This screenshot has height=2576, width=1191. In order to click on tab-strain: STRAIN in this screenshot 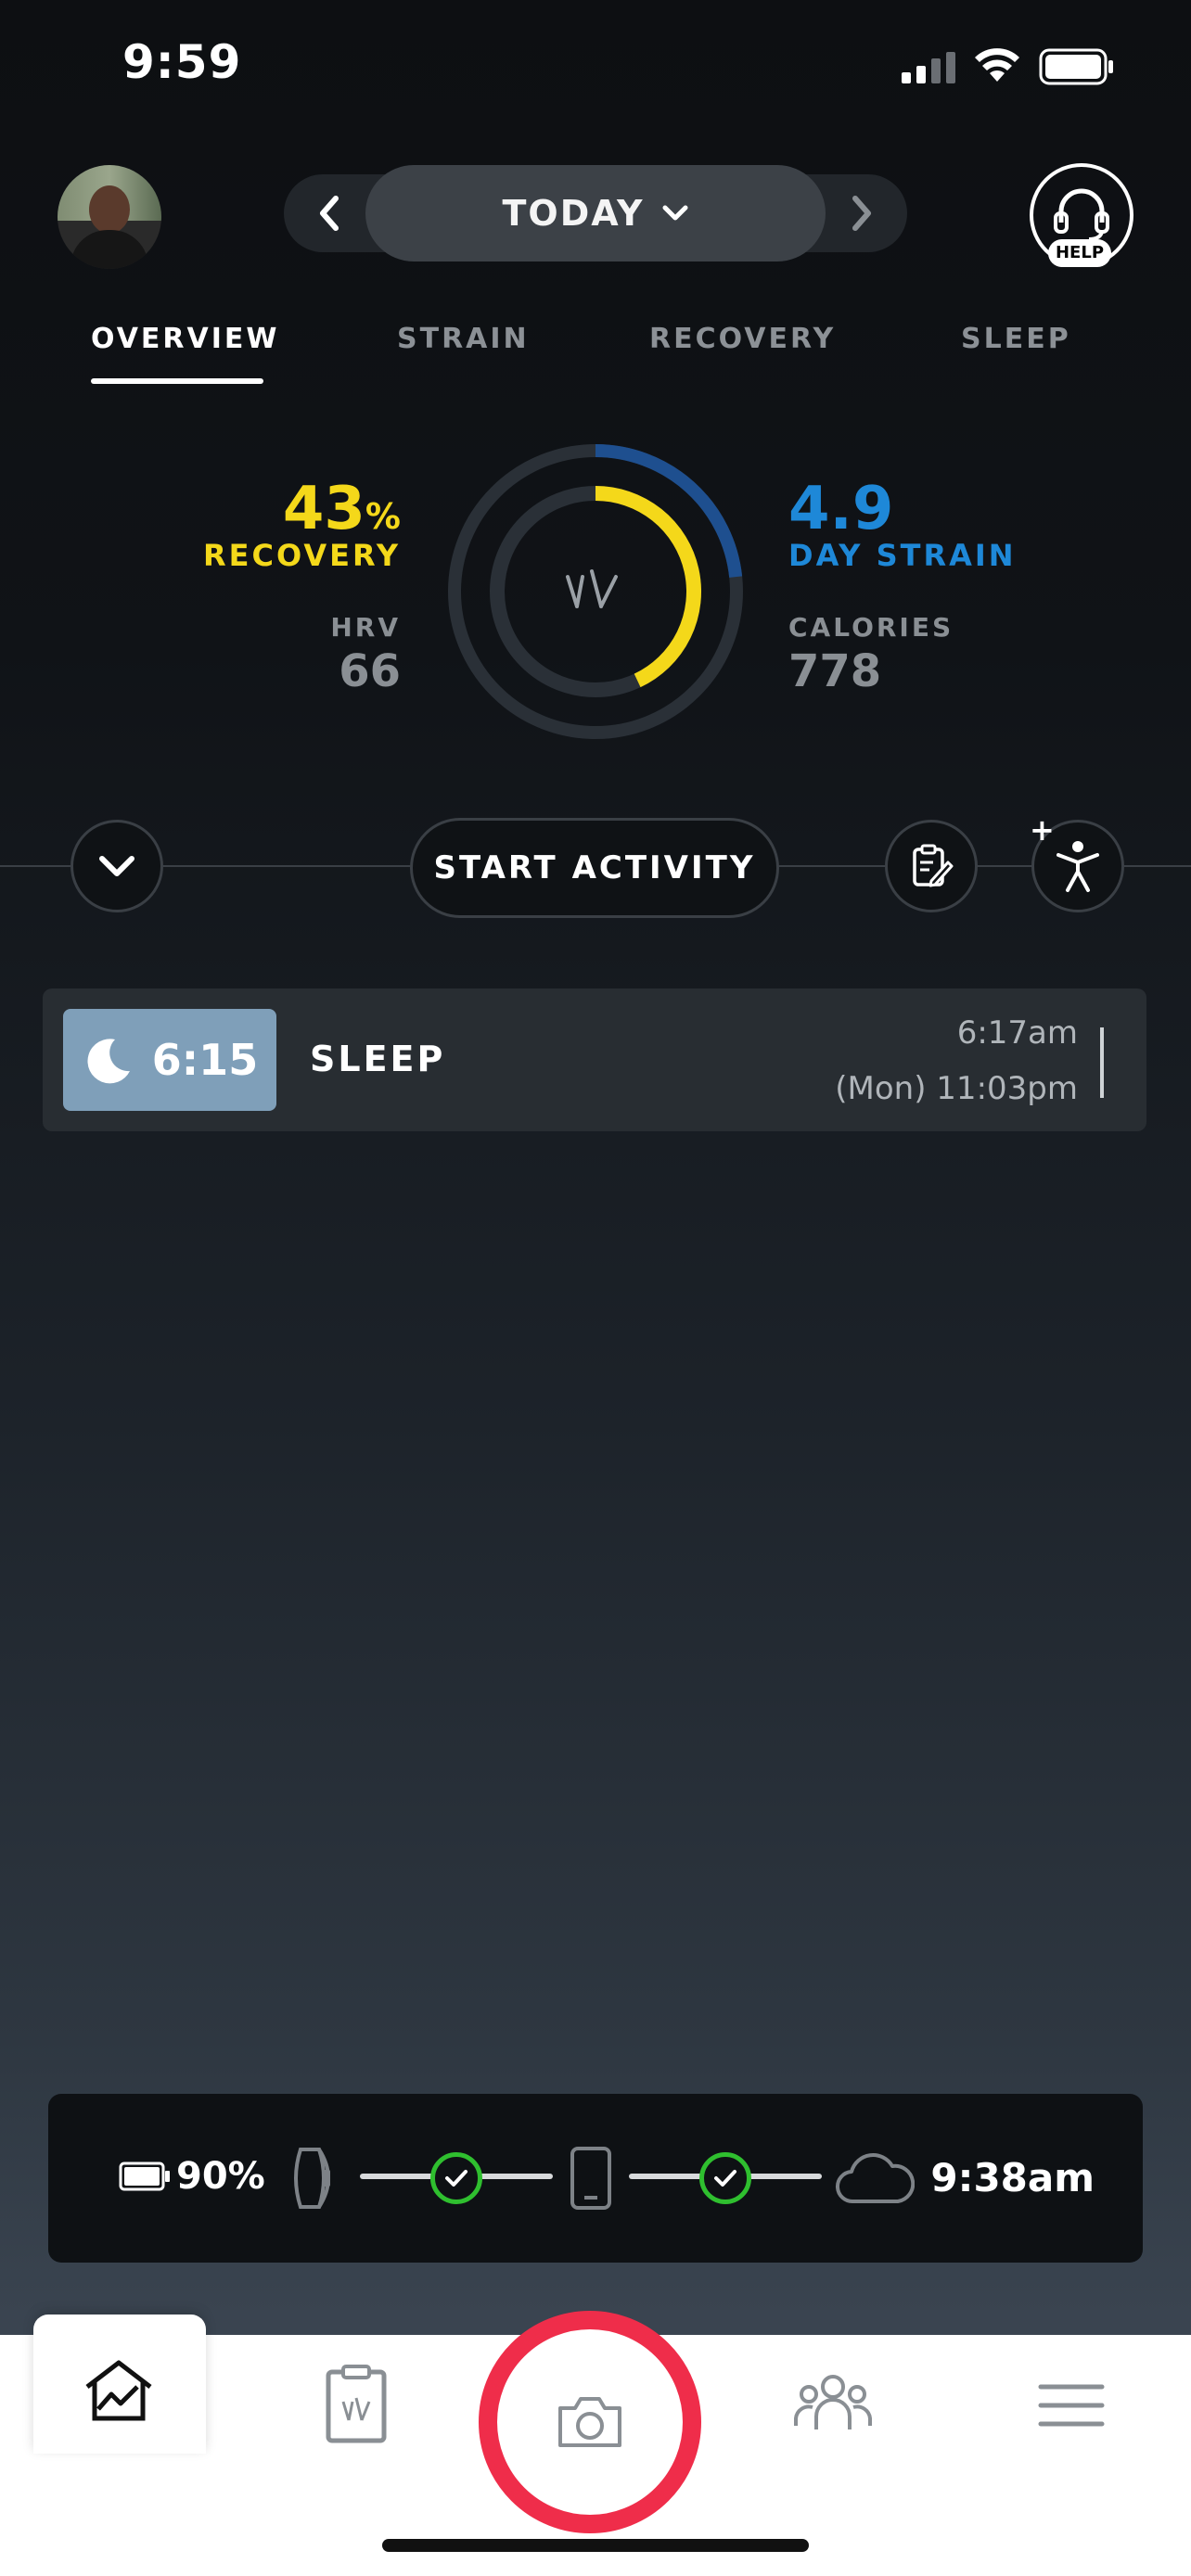, I will do `click(463, 339)`.